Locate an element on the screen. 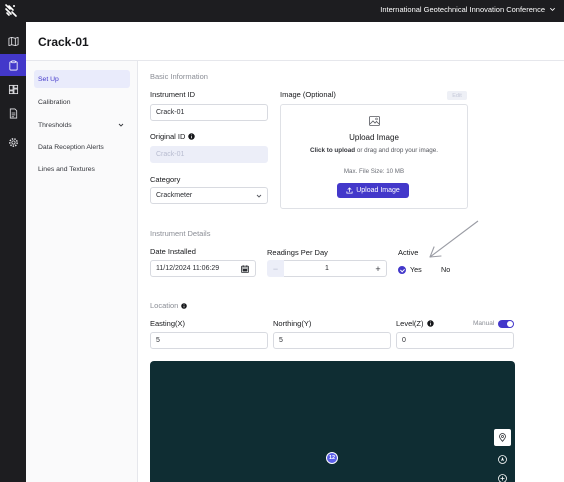  image-icon is located at coordinates (374, 121).